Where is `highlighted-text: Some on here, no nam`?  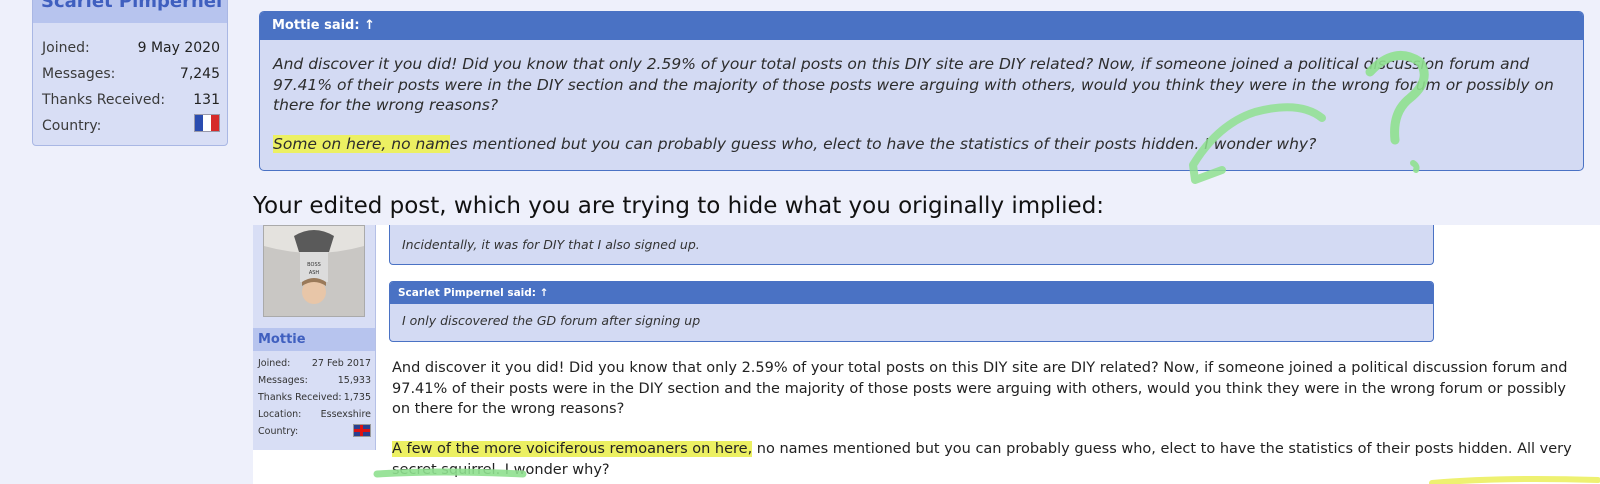 highlighted-text: Some on here, no nam is located at coordinates (361, 144).